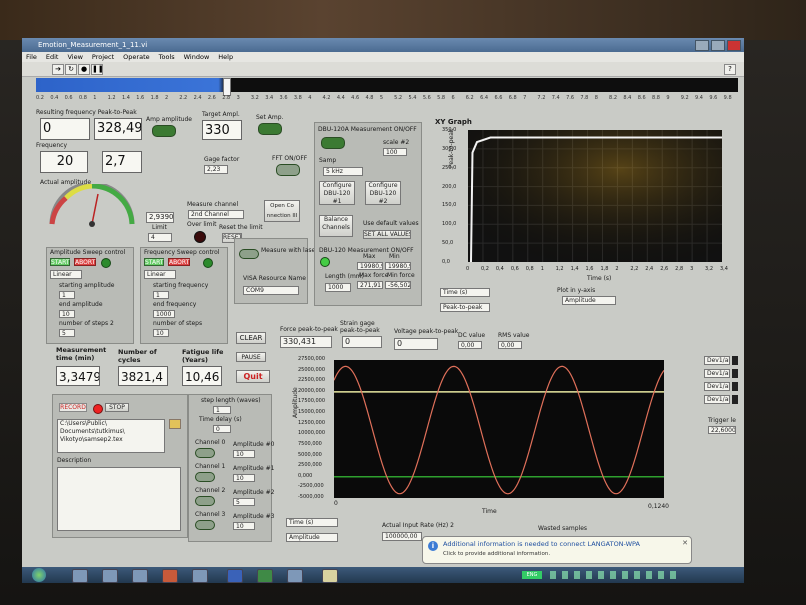 The image size is (806, 605). Describe the element at coordinates (222, 130) in the screenshot. I see `target-ampl-input: 330` at that location.